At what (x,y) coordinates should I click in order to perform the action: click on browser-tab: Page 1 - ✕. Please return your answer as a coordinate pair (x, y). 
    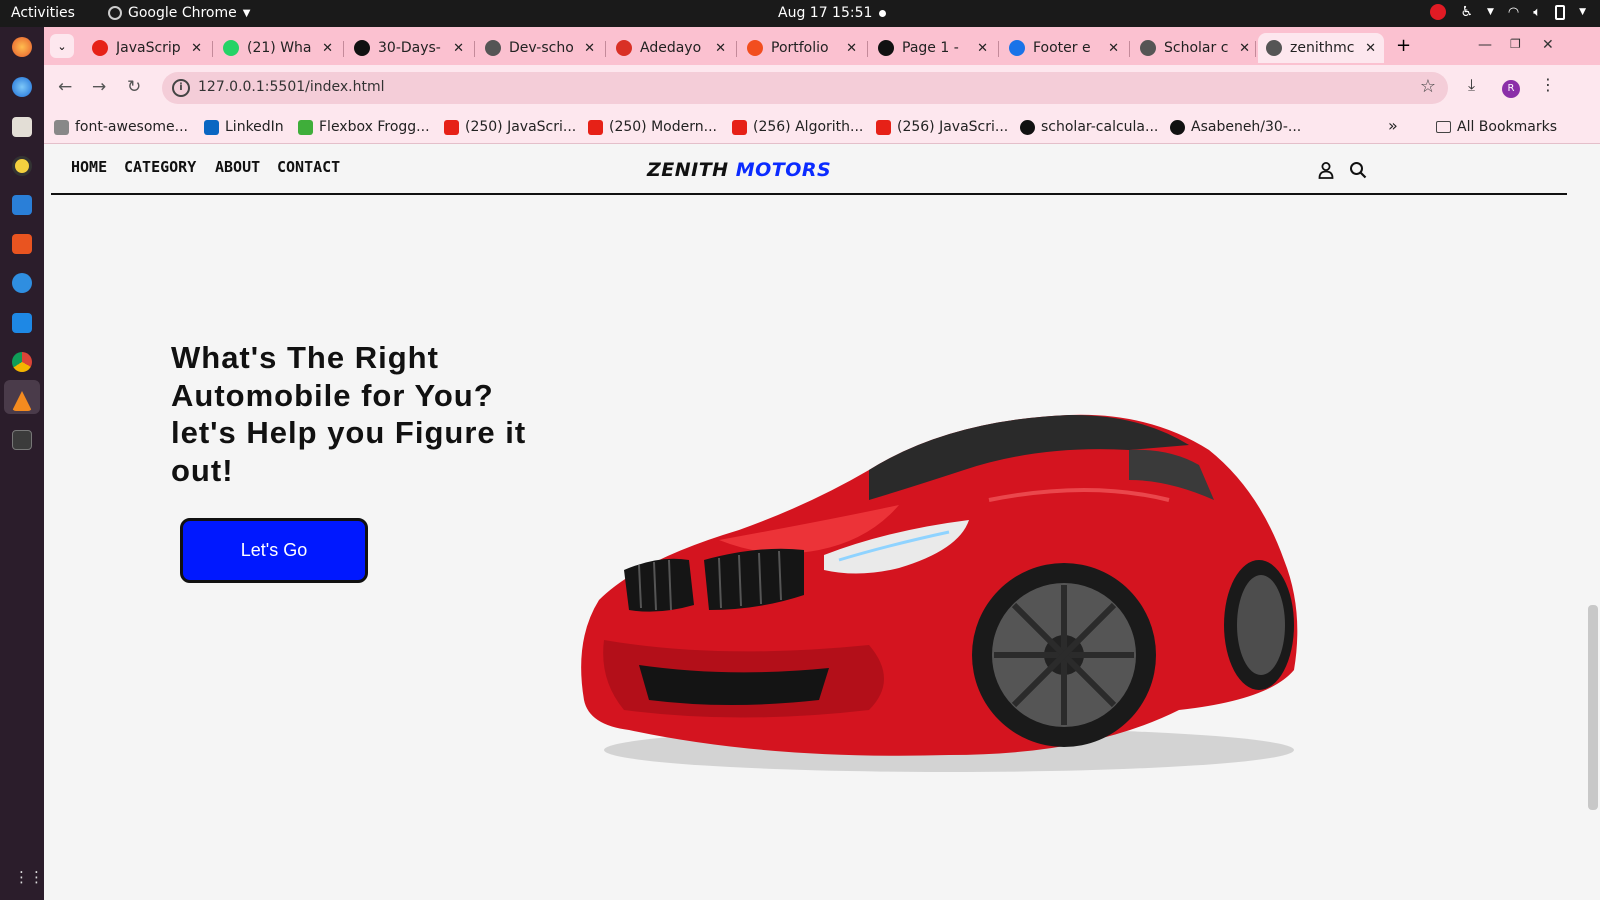
    Looking at the image, I should click on (933, 48).